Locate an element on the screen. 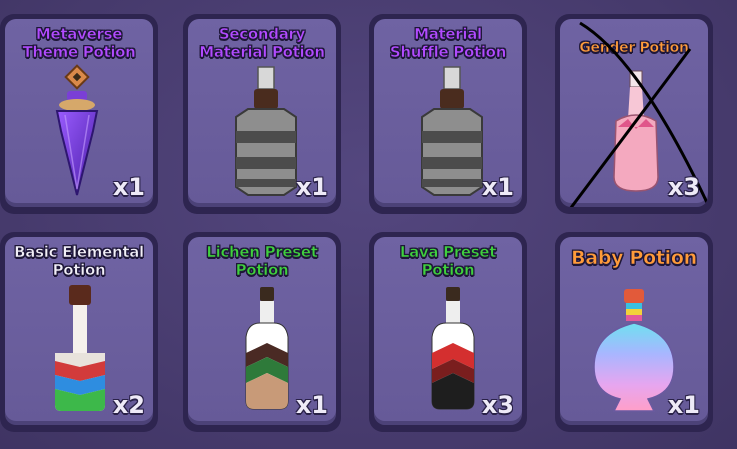  item-card-basic-elemental-potion: Basic Elemental Potion x2 is located at coordinates (79, 332).